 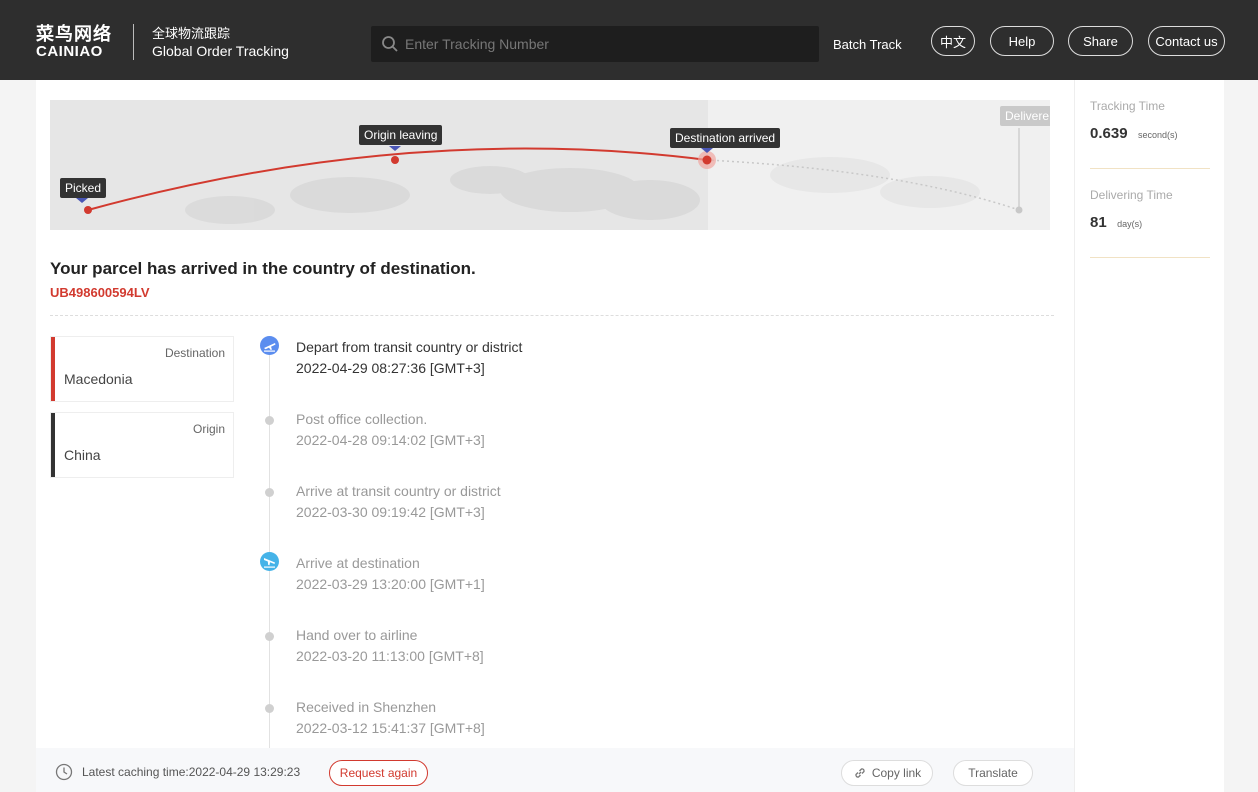 I want to click on destination-card: Destination Macedonia, so click(x=142, y=369).